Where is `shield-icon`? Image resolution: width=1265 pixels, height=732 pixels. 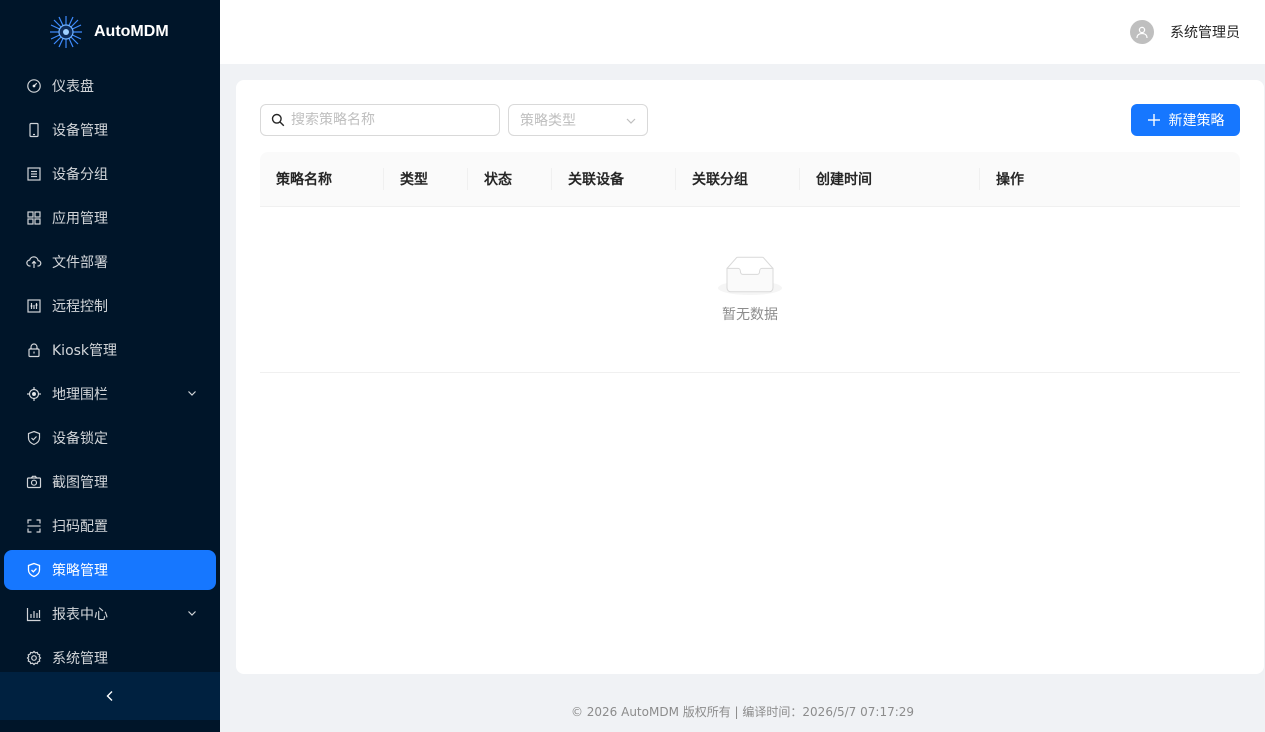
shield-icon is located at coordinates (34, 438).